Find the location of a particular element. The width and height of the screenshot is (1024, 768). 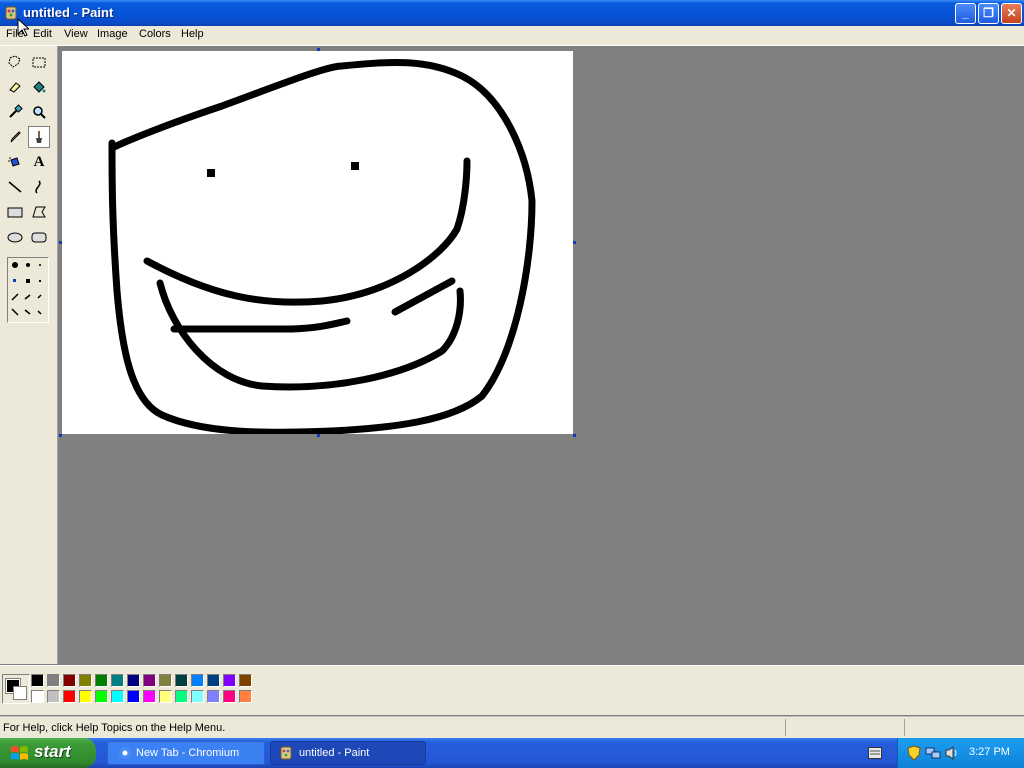

security-shield-icon is located at coordinates (914, 753).